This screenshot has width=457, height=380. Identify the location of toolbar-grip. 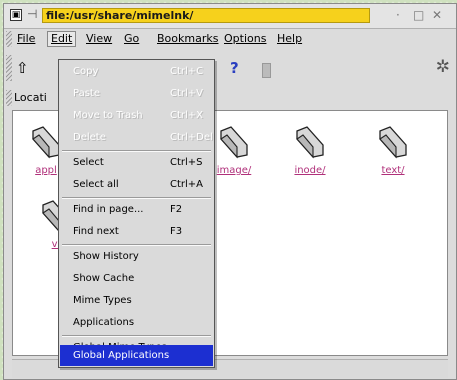
(9, 68).